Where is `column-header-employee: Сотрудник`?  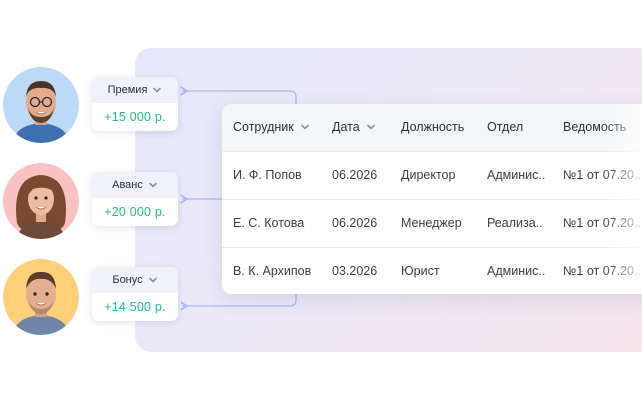
column-header-employee: Сотрудник is located at coordinates (277, 127).